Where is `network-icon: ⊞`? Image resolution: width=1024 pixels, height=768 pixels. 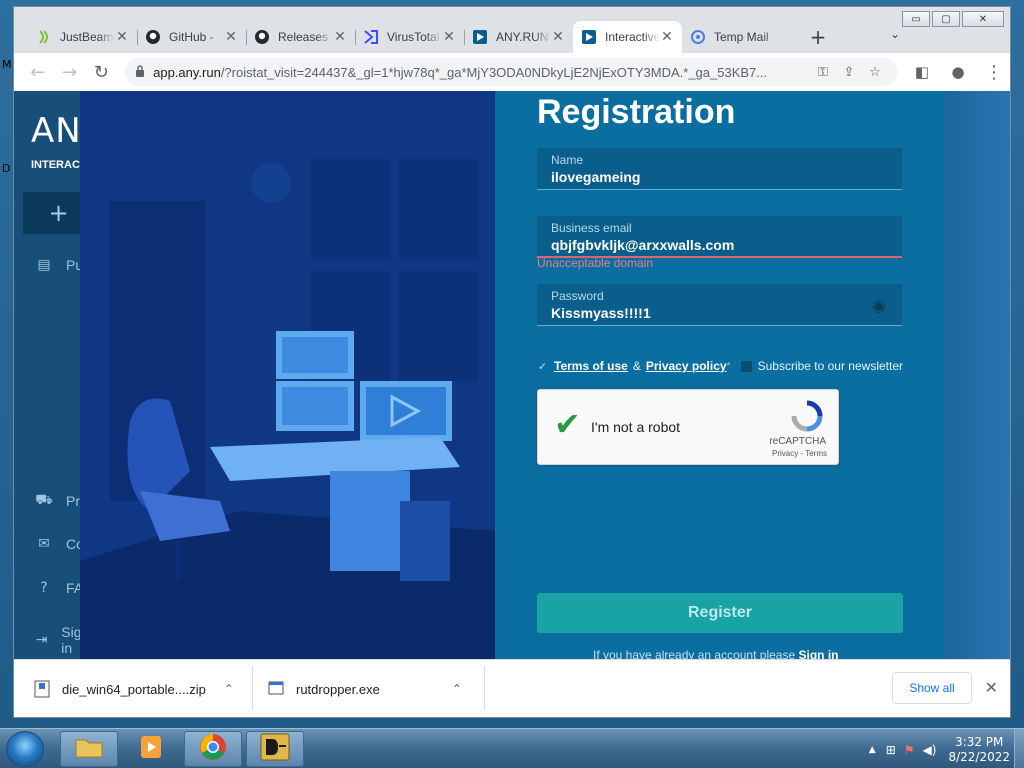 network-icon: ⊞ is located at coordinates (891, 750).